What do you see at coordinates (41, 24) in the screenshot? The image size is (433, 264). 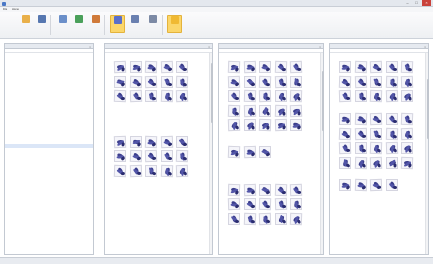 I see `save-button` at bounding box center [41, 24].